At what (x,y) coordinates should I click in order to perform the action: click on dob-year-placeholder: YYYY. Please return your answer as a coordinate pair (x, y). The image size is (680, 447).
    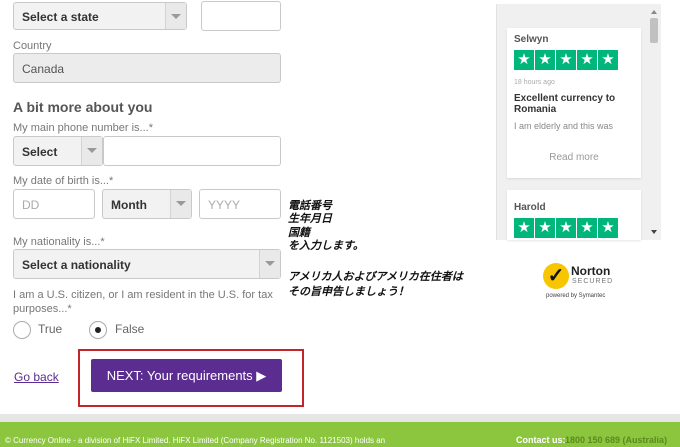
    Looking at the image, I should click on (224, 205).